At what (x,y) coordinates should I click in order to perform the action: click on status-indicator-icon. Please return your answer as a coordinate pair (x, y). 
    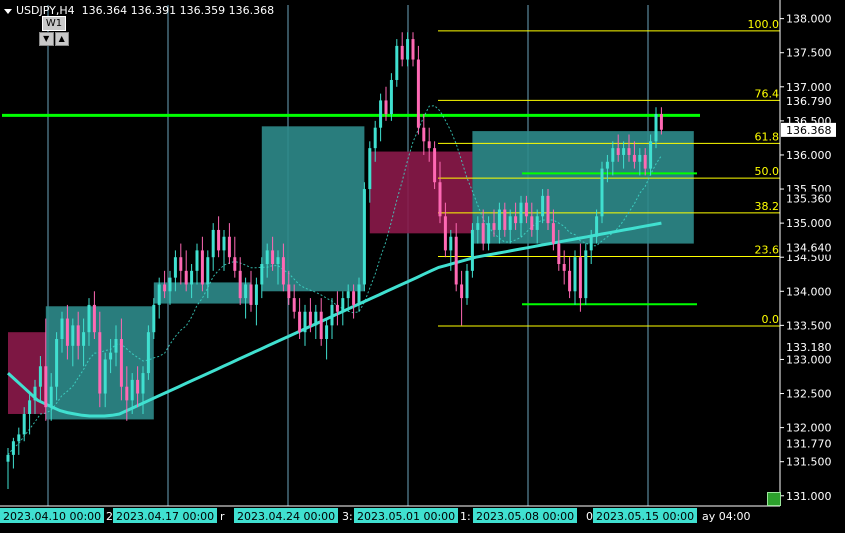
    Looking at the image, I should click on (774, 499).